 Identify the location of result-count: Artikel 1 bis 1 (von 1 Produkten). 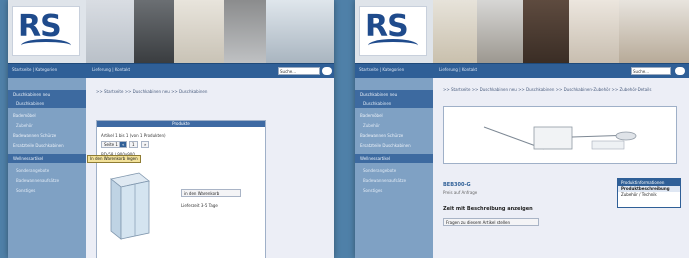
(133, 135).